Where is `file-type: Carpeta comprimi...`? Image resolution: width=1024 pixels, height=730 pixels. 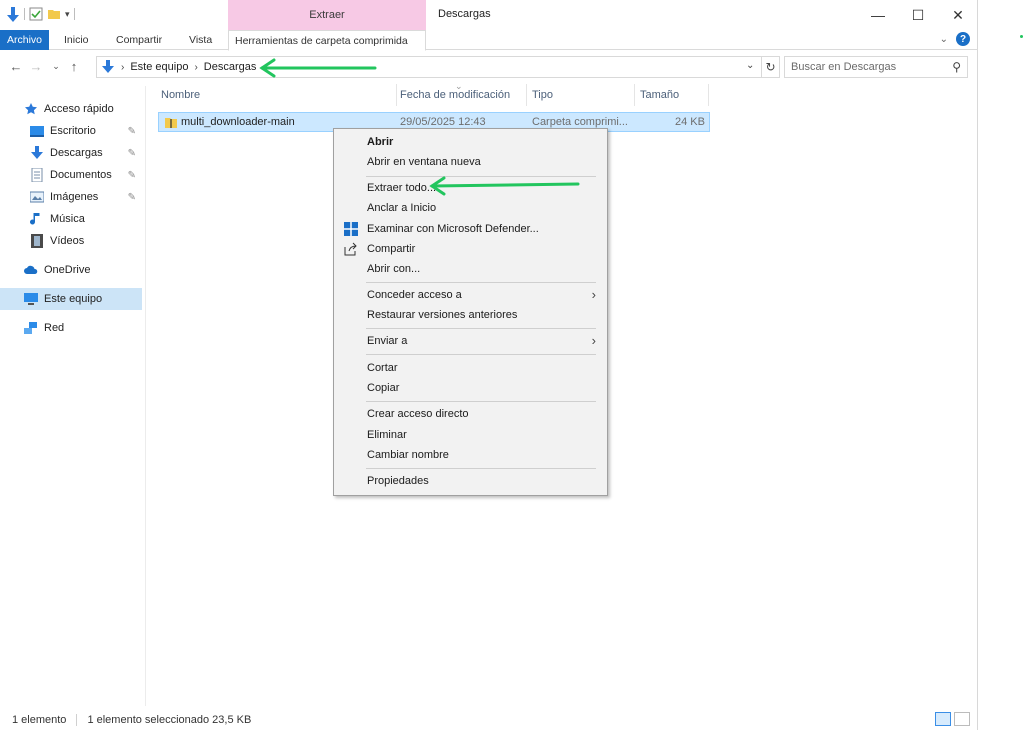 file-type: Carpeta comprimi... is located at coordinates (580, 122).